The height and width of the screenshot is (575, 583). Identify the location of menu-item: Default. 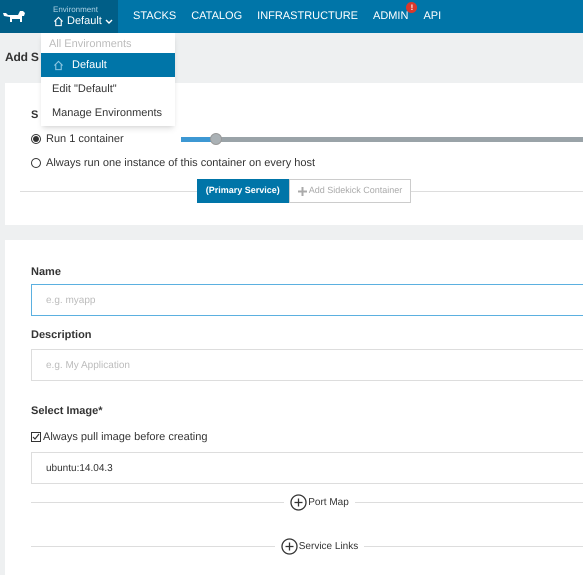
(108, 65).